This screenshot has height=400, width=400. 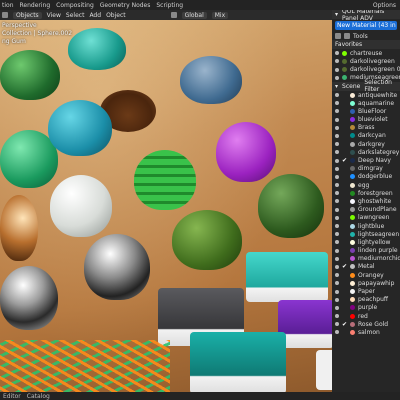 I want to click on mode-selector: Objects, so click(x=27, y=15).